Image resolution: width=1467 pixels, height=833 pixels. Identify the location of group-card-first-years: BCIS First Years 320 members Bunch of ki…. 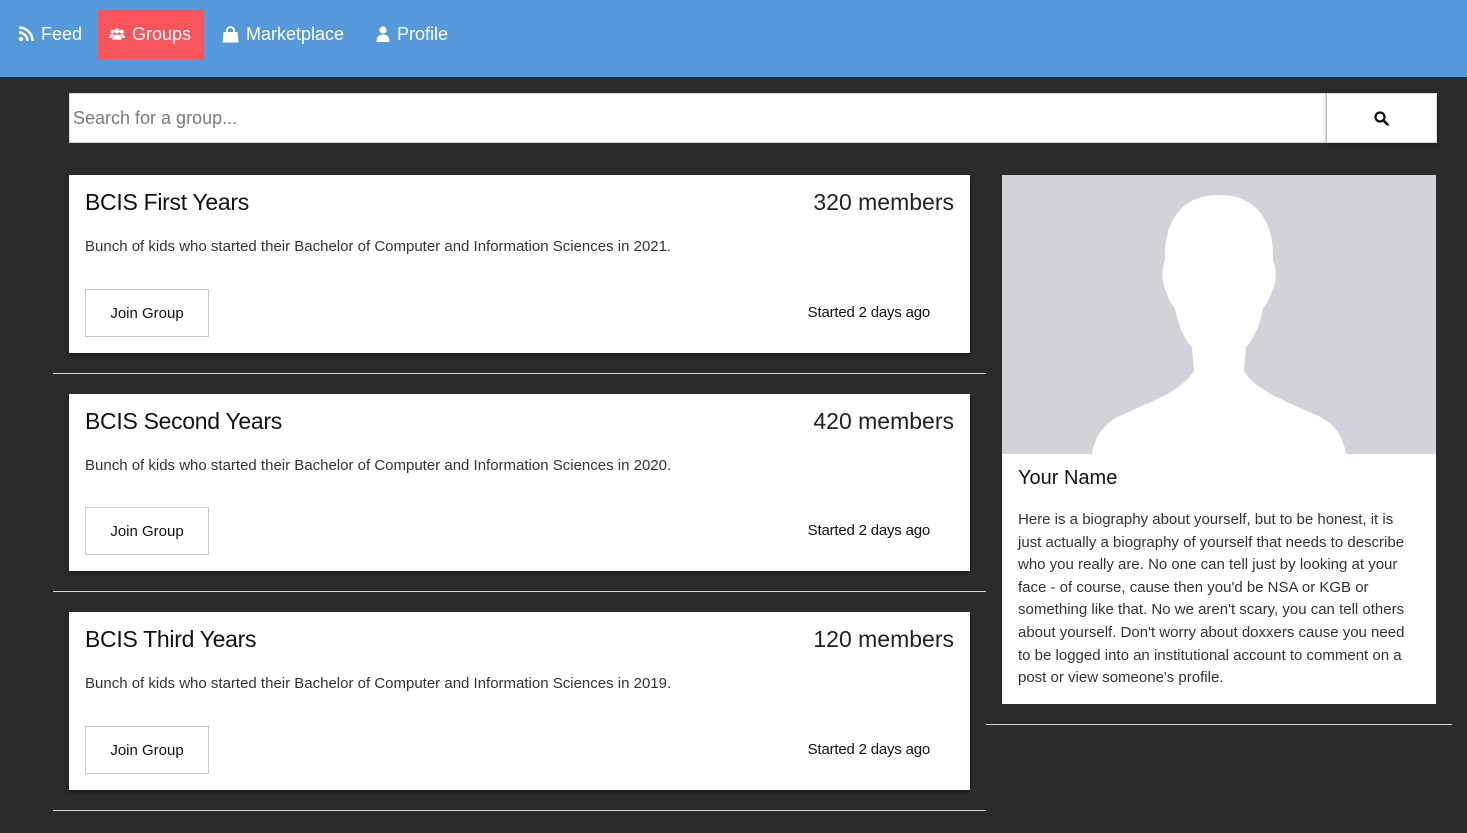
(519, 264).